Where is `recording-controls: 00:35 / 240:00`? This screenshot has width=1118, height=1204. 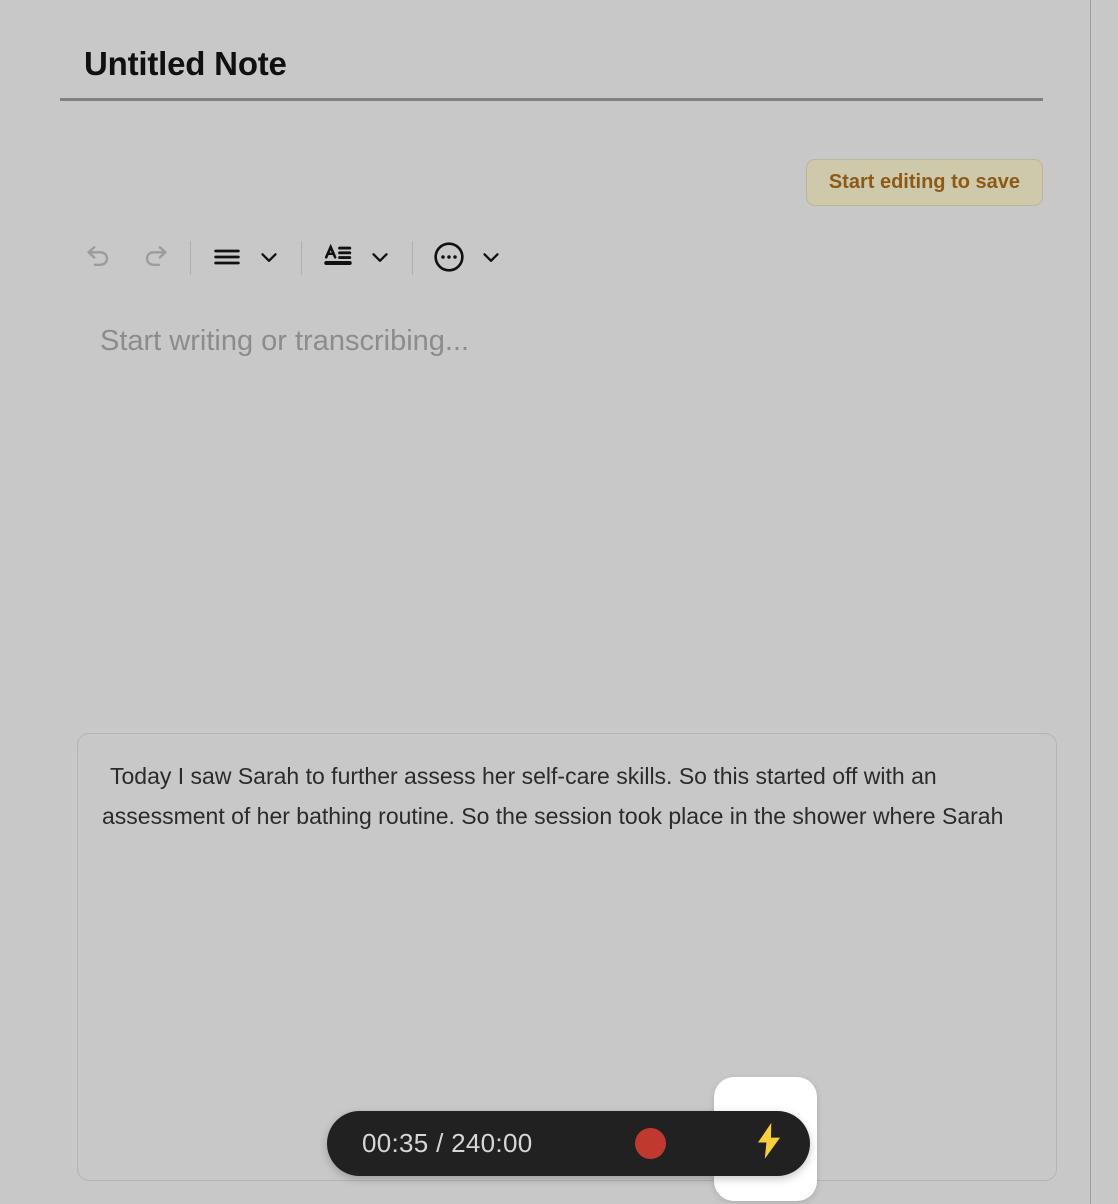
recording-controls: 00:35 / 240:00 is located at coordinates (575, 1140).